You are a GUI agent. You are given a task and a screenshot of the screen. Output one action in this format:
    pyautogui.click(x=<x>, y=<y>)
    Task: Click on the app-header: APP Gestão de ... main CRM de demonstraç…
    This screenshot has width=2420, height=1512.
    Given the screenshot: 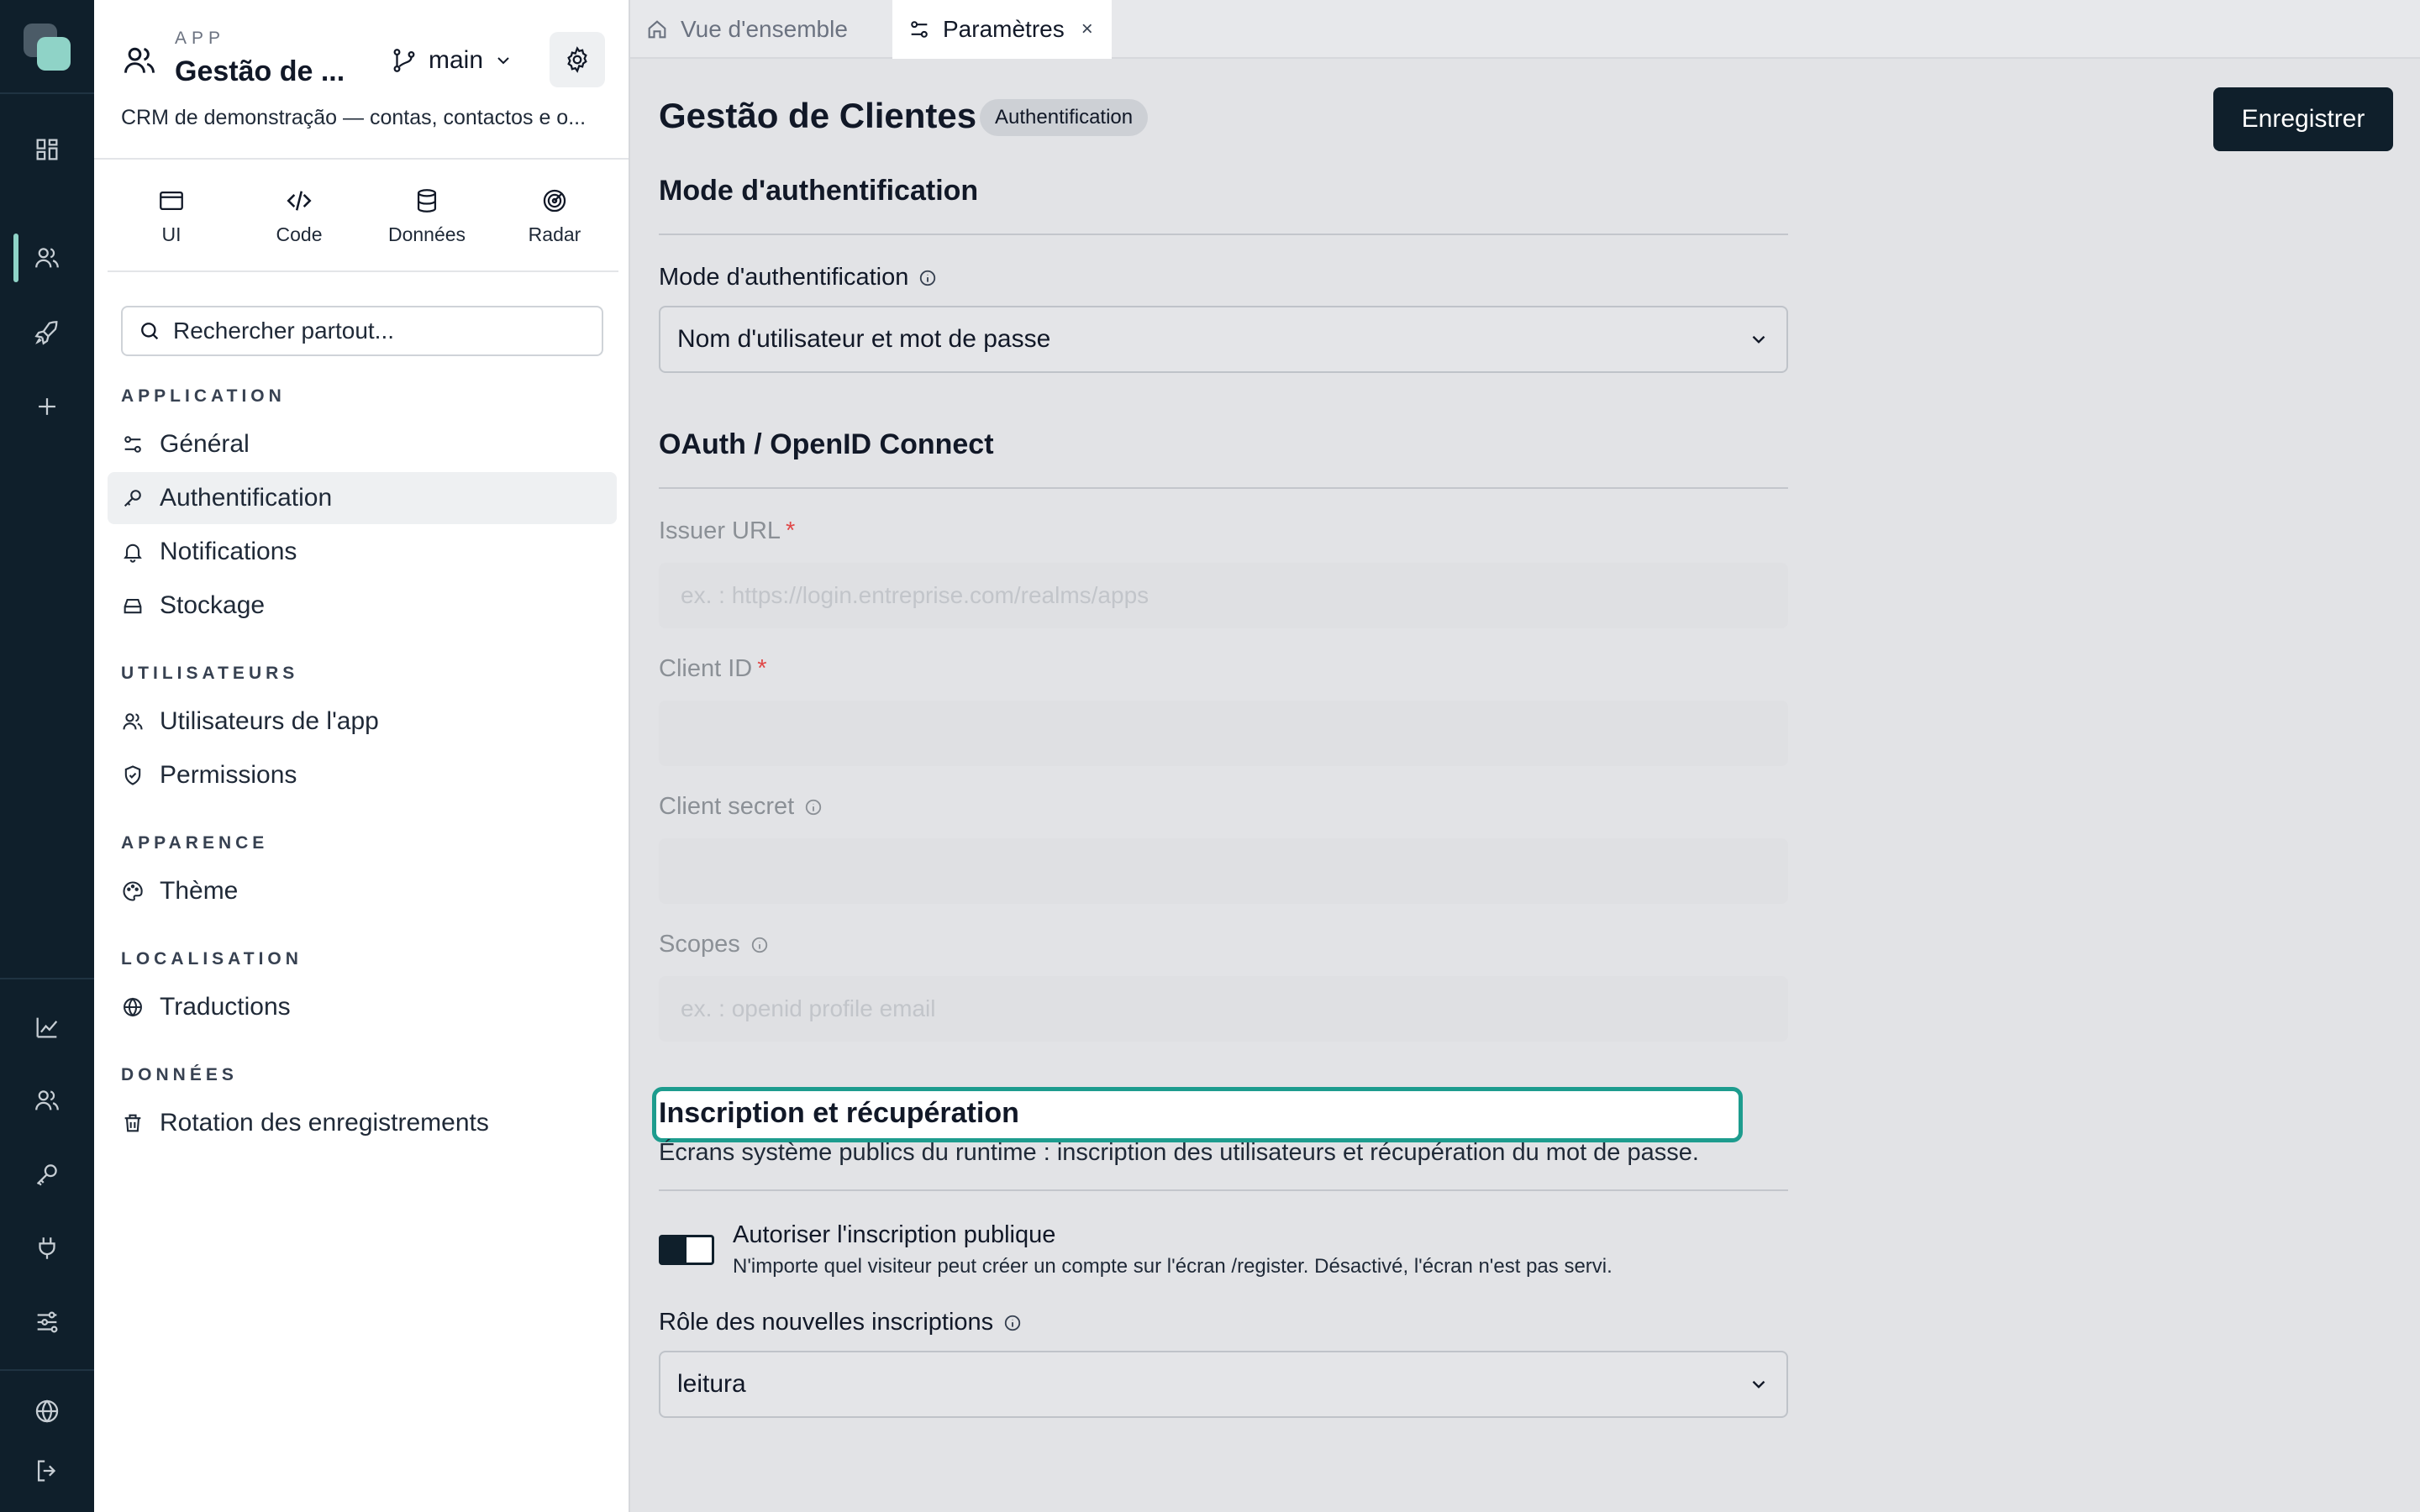 What is the action you would take?
    pyautogui.click(x=361, y=80)
    